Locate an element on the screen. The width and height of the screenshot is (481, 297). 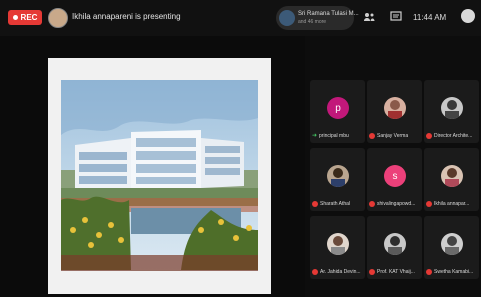
clock-time: 11:44 AM is located at coordinates (430, 17).